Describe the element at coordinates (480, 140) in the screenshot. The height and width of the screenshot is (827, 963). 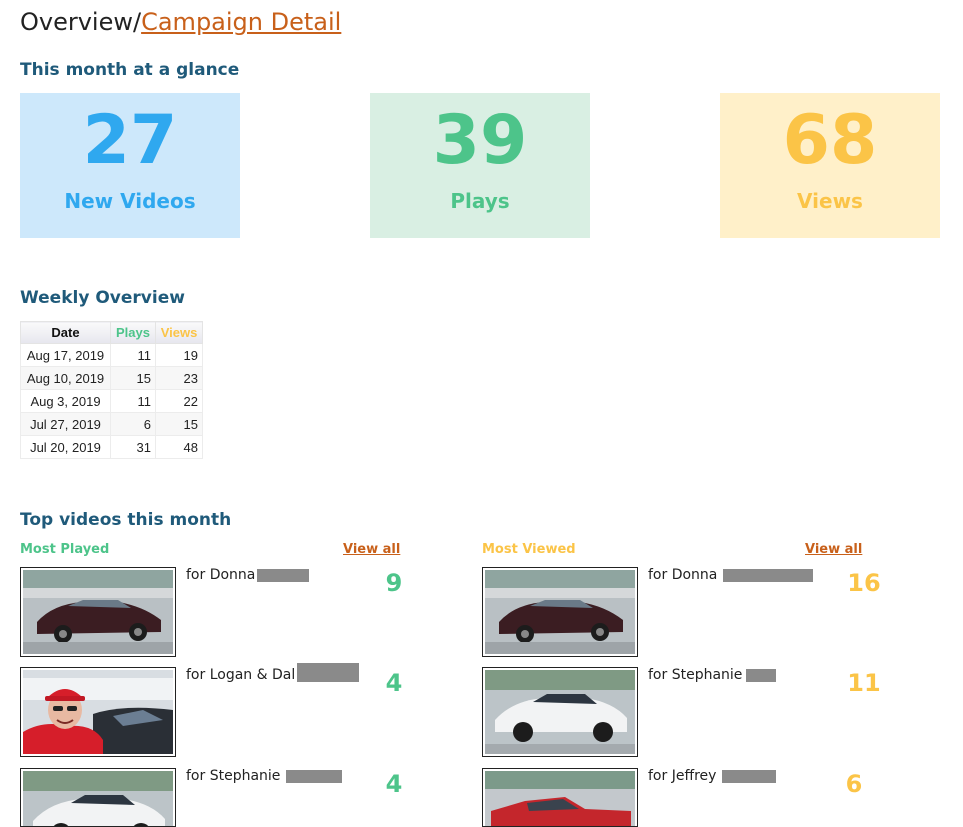
I see `plays-count: 39` at that location.